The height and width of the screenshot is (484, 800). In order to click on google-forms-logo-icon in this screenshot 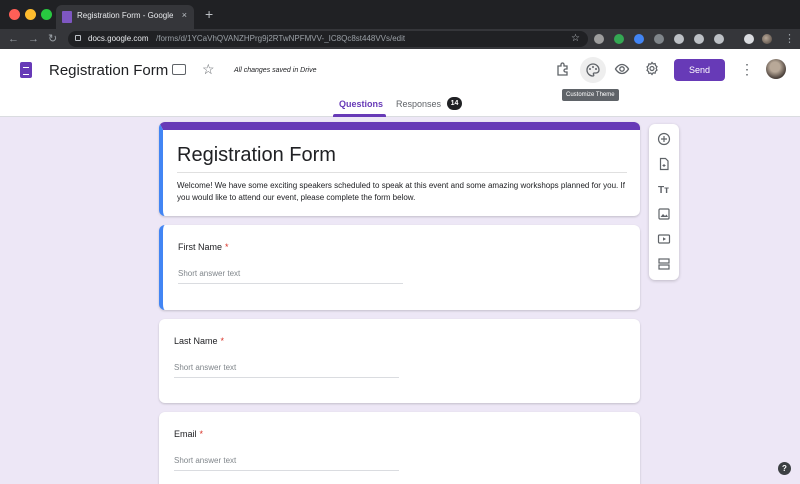, I will do `click(26, 70)`.